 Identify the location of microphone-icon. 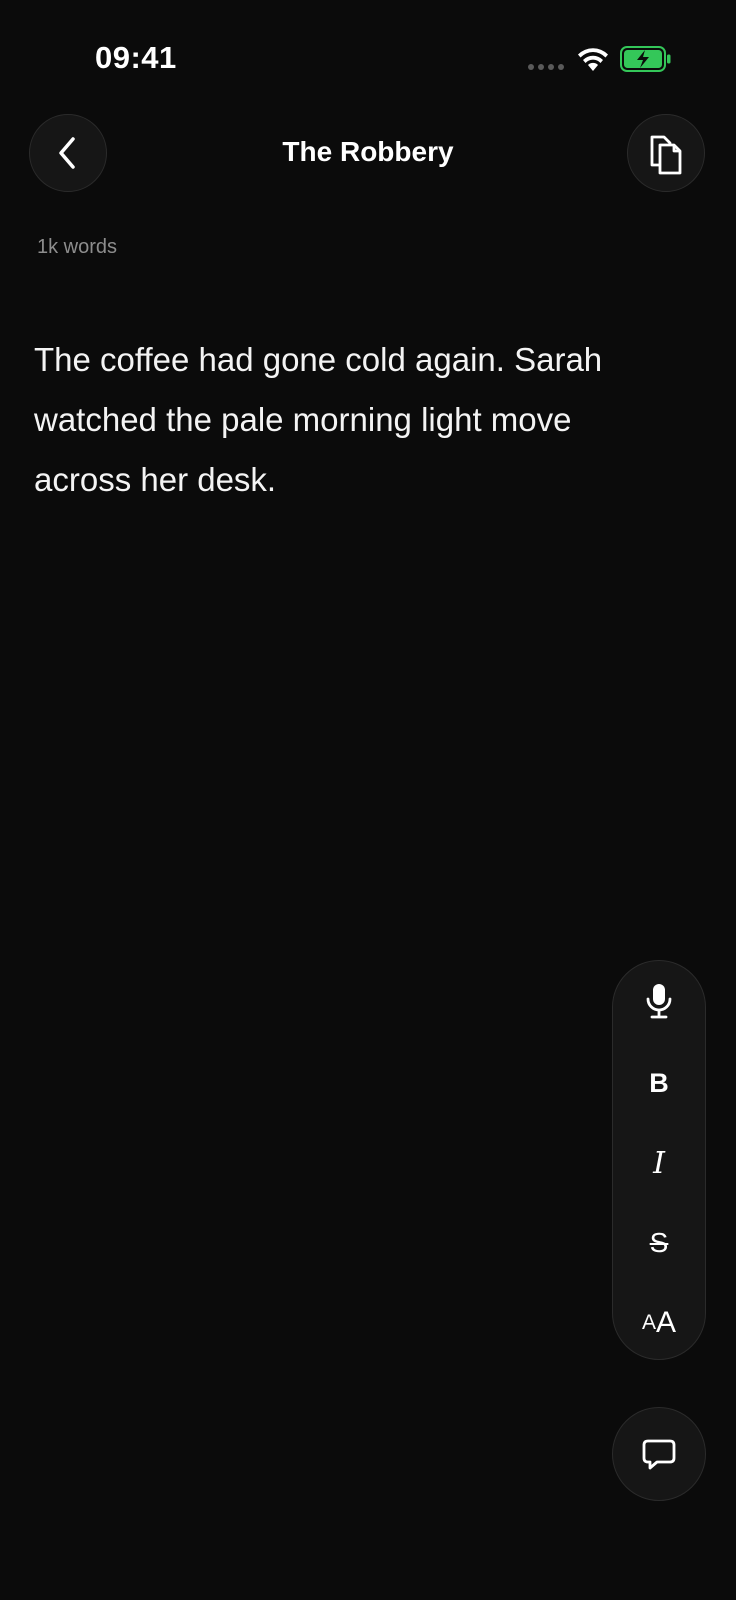
(659, 1001).